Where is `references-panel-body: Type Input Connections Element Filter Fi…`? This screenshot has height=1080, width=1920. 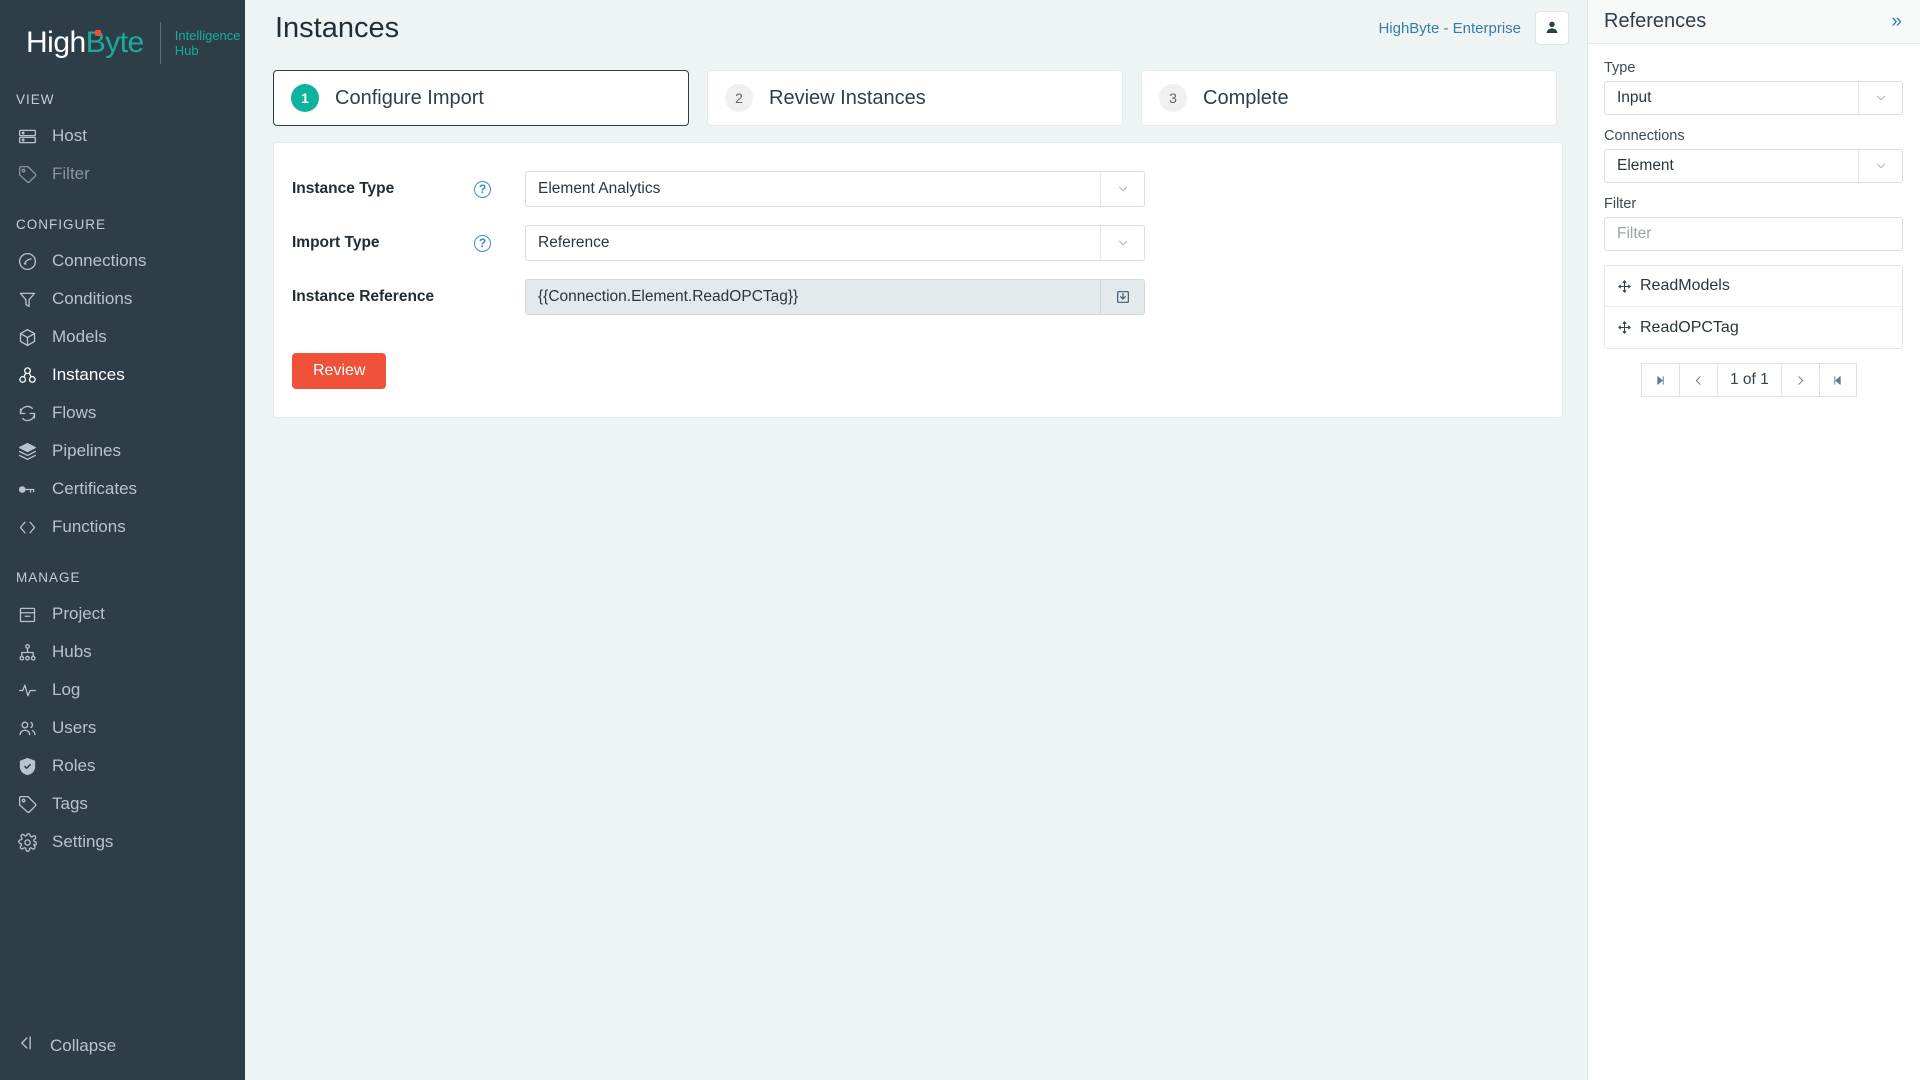
references-panel-body: Type Input Connections Element Filter Fi… is located at coordinates (1754, 220).